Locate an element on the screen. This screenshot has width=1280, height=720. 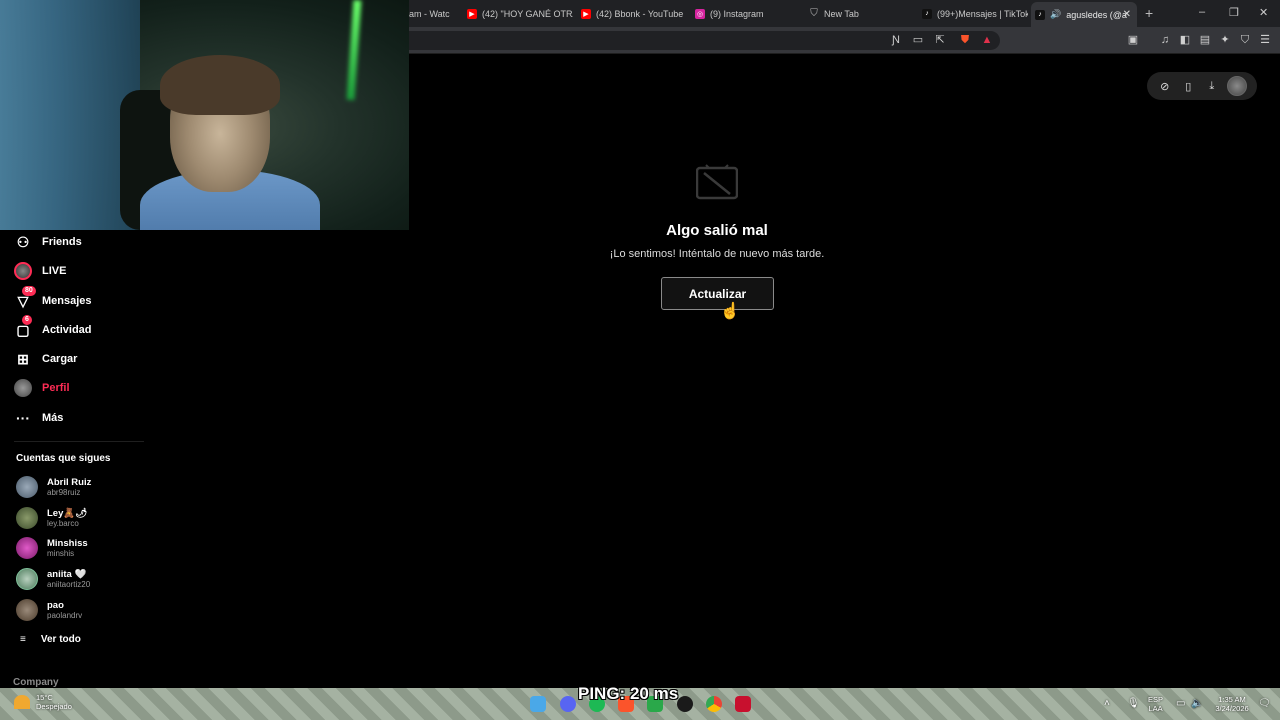
sidebar-toggle-icon: ▣ is located at coordinates (1133, 40).